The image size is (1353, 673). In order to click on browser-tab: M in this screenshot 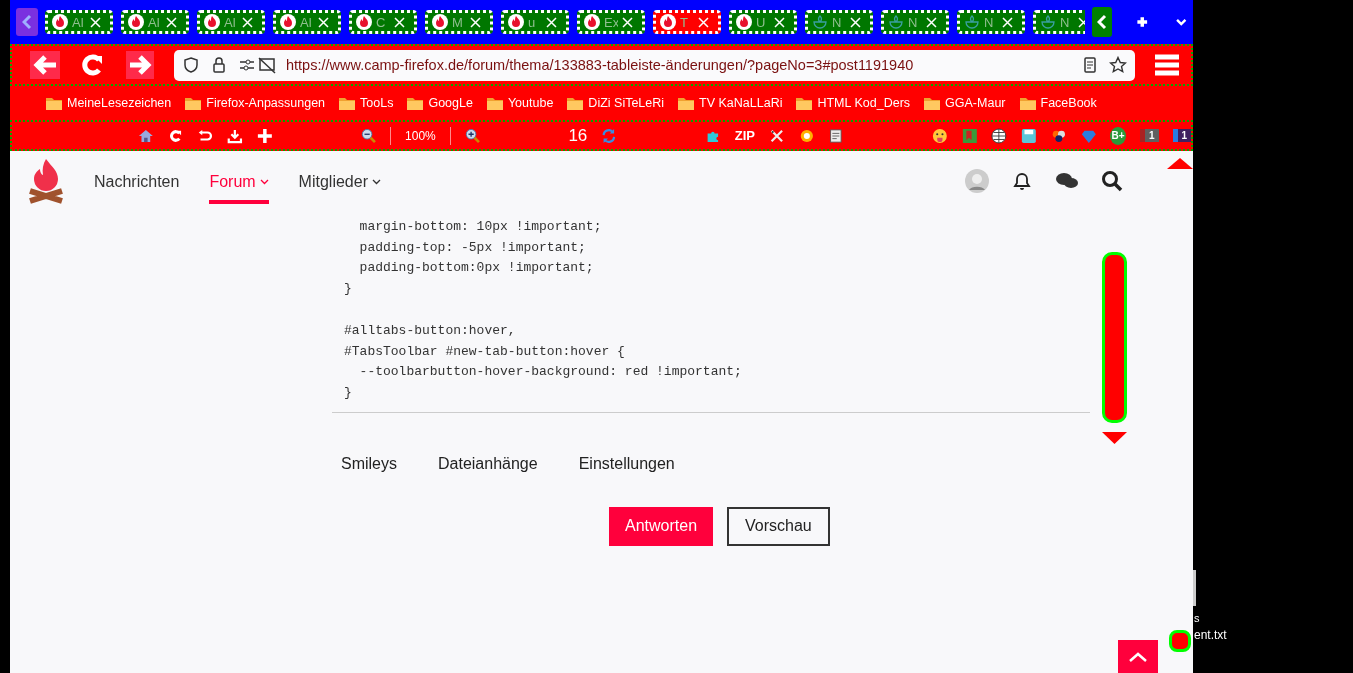, I will do `click(459, 22)`.